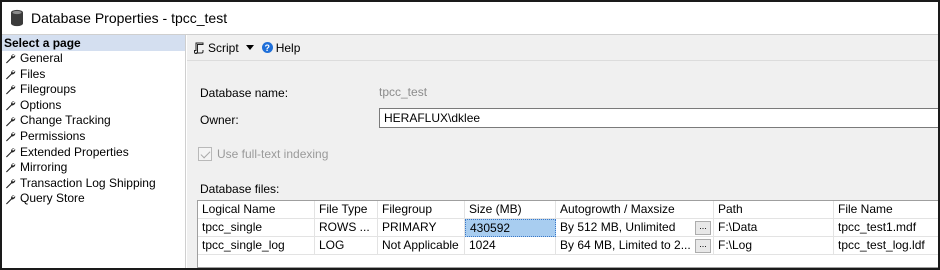 Image resolution: width=940 pixels, height=270 pixels. What do you see at coordinates (41, 58) in the screenshot?
I see `sidebar-item-label: General` at bounding box center [41, 58].